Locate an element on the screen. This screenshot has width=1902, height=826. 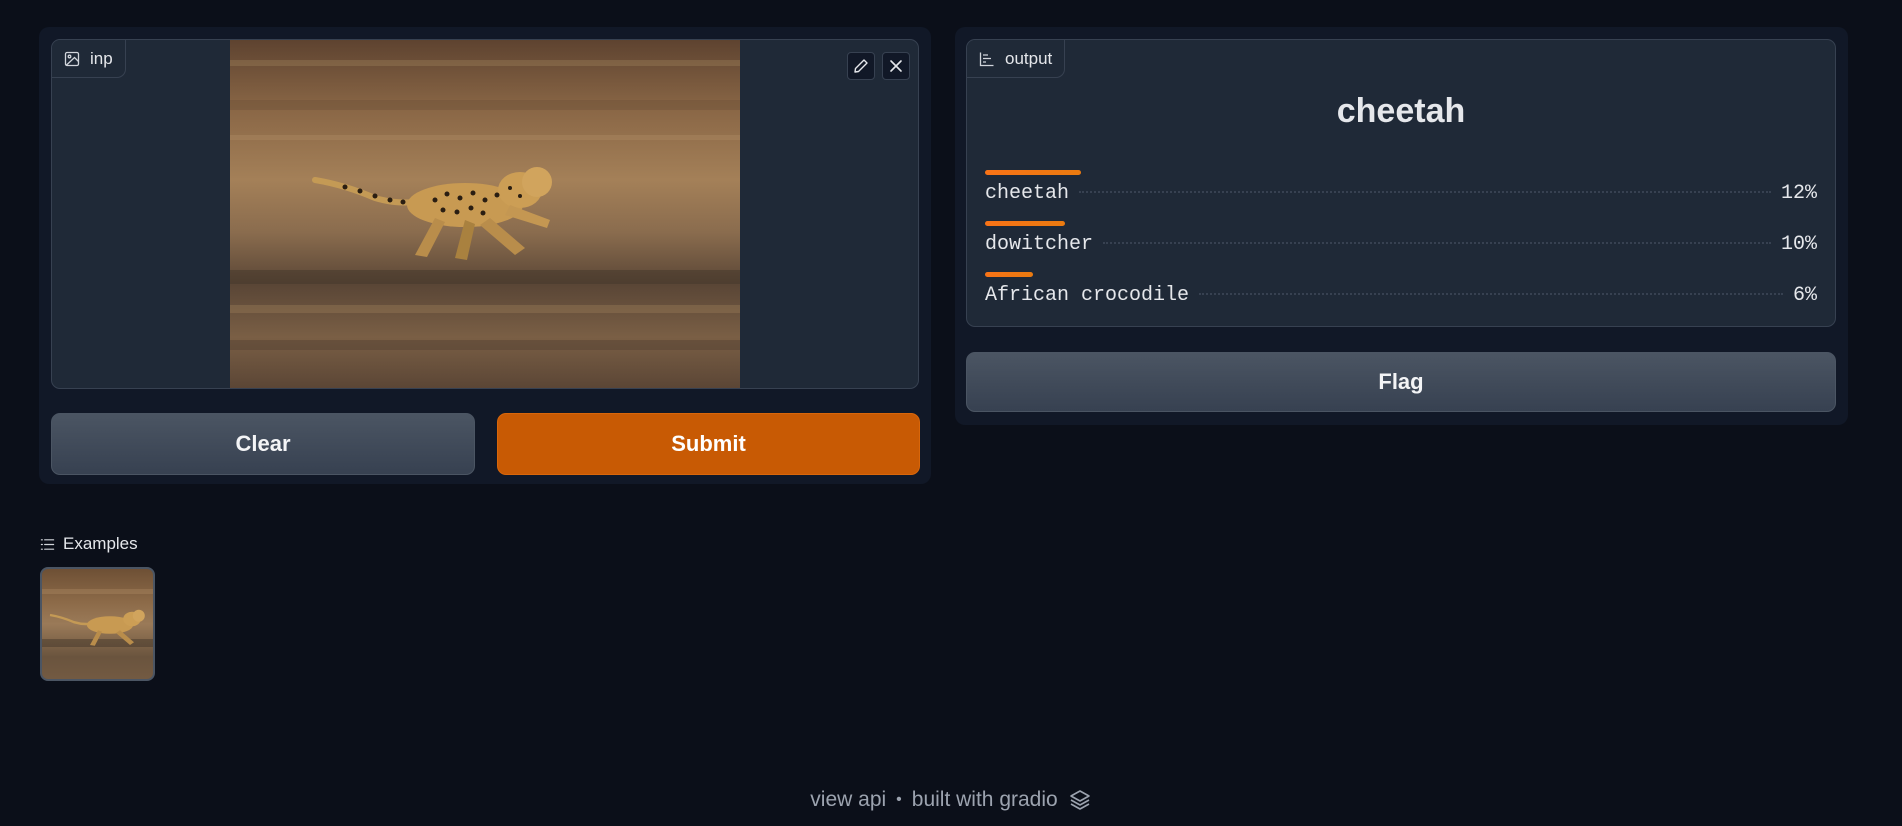
input-label: inp is located at coordinates (101, 58).